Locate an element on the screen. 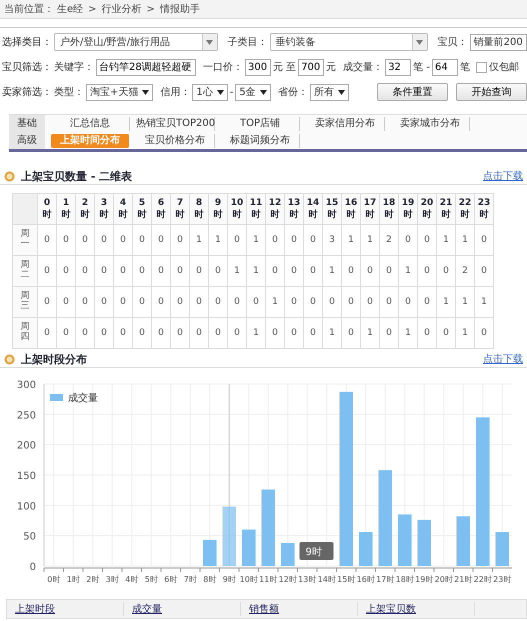  column-header: 2 时 is located at coordinates (85, 209).